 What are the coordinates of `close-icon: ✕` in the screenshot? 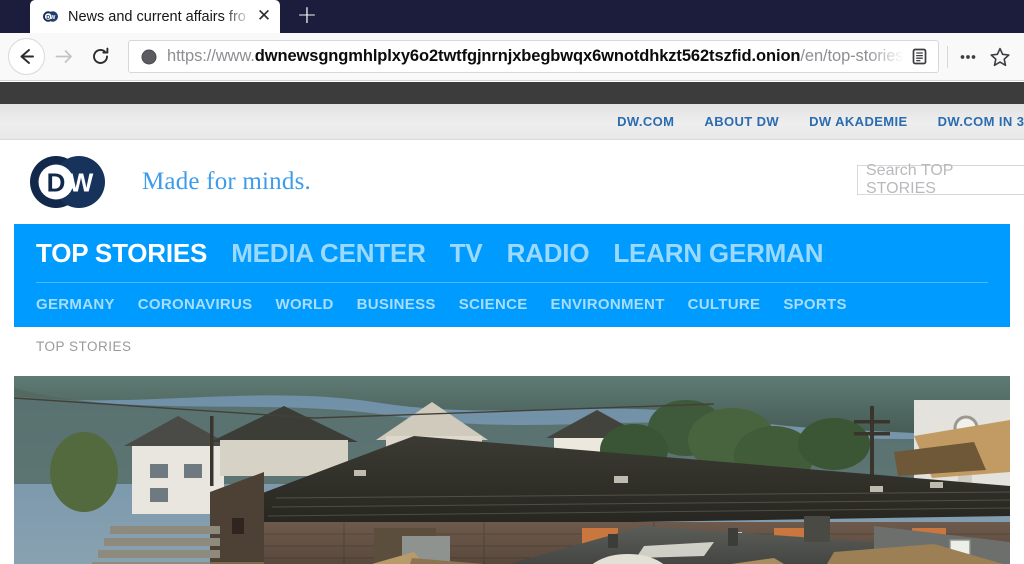 It's located at (264, 16).